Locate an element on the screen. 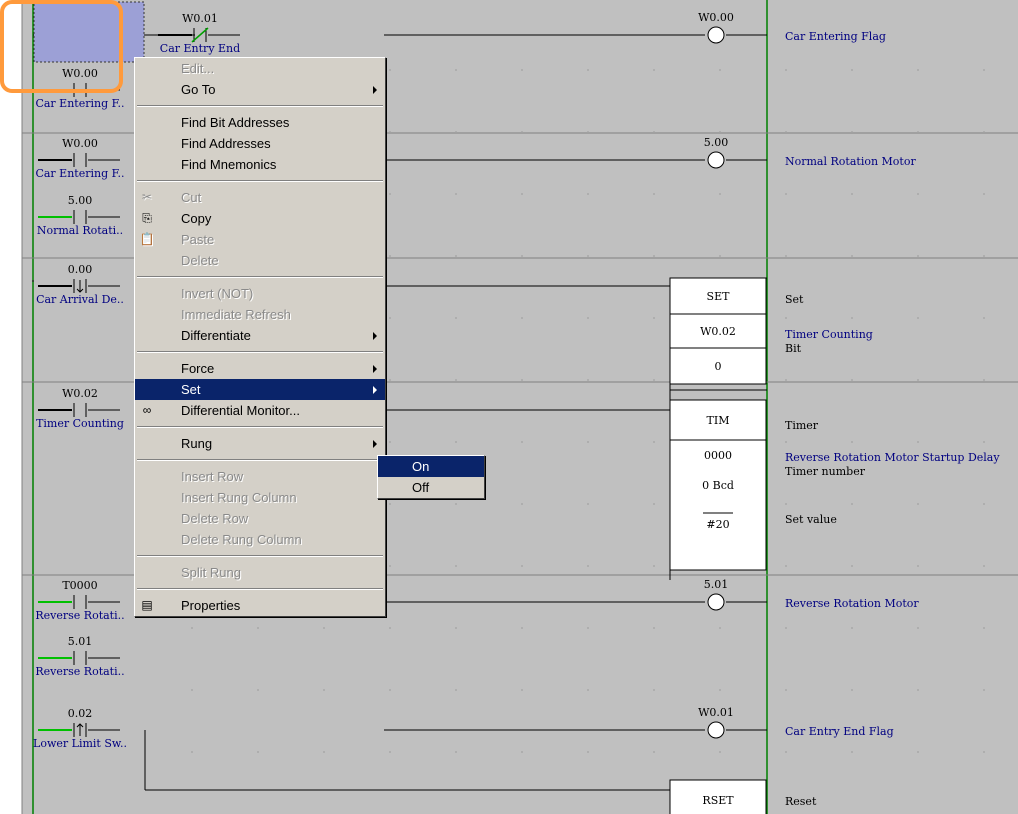  menu-cut: Cut ✂ is located at coordinates (260, 197).